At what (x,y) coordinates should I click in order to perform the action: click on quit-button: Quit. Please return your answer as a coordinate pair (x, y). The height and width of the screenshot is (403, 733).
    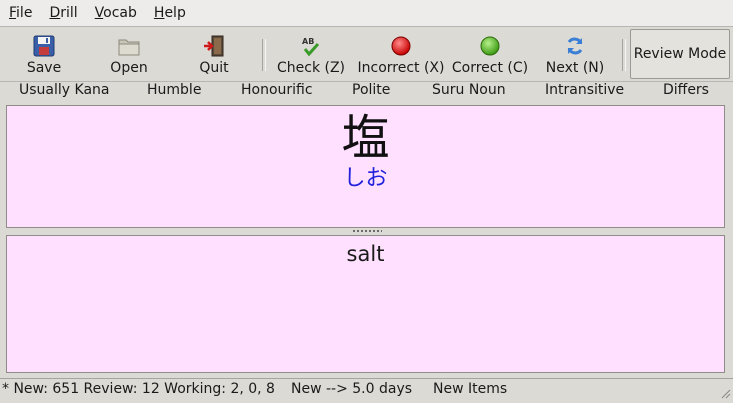
    Looking at the image, I should click on (214, 54).